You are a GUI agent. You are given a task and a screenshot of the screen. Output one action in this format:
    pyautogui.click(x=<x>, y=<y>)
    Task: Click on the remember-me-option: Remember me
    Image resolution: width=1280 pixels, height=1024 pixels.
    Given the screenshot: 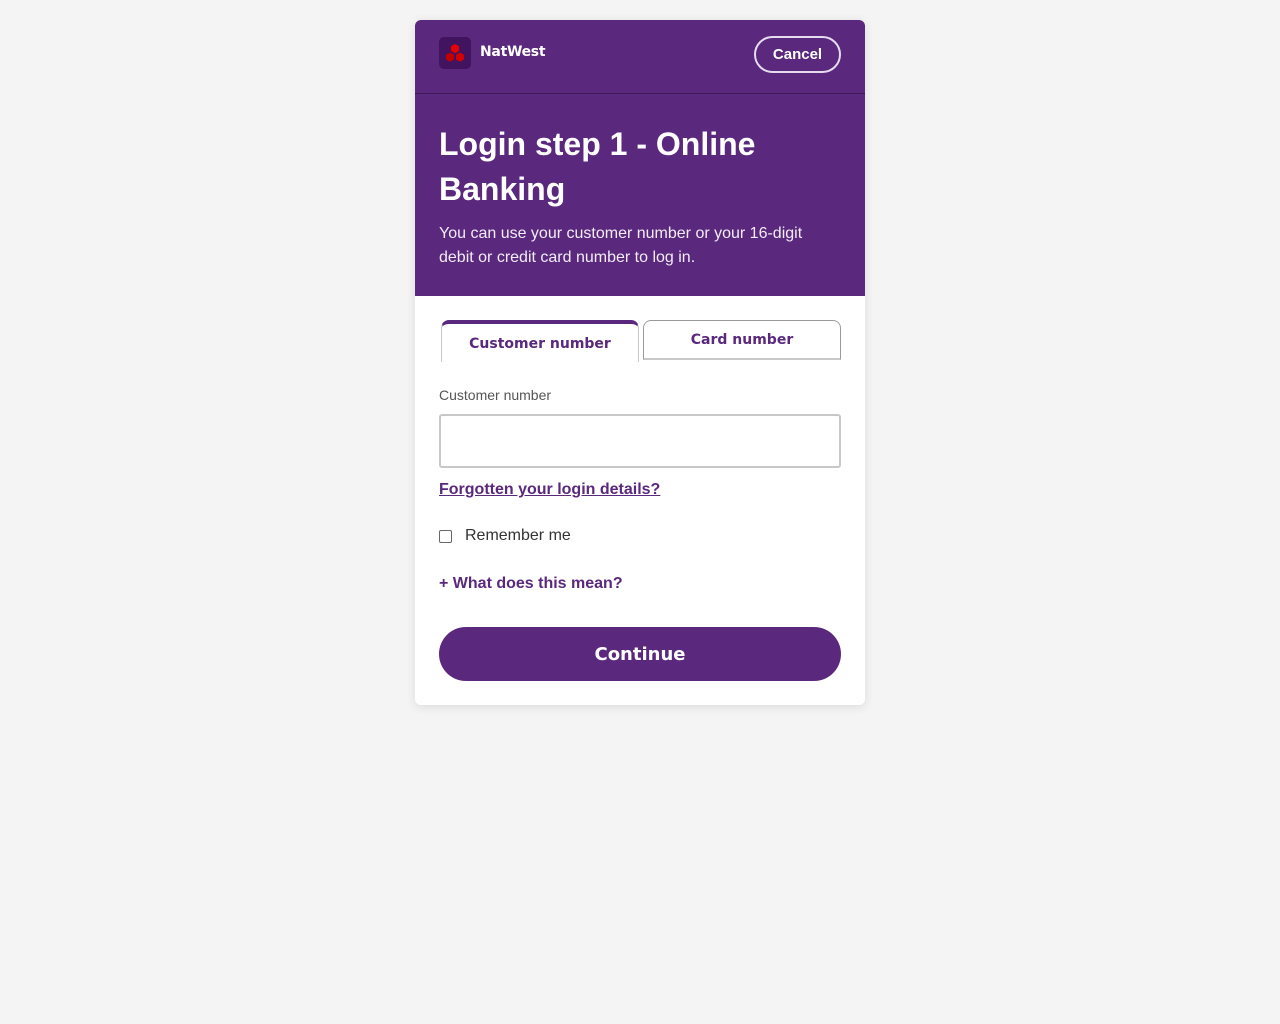 What is the action you would take?
    pyautogui.click(x=505, y=536)
    